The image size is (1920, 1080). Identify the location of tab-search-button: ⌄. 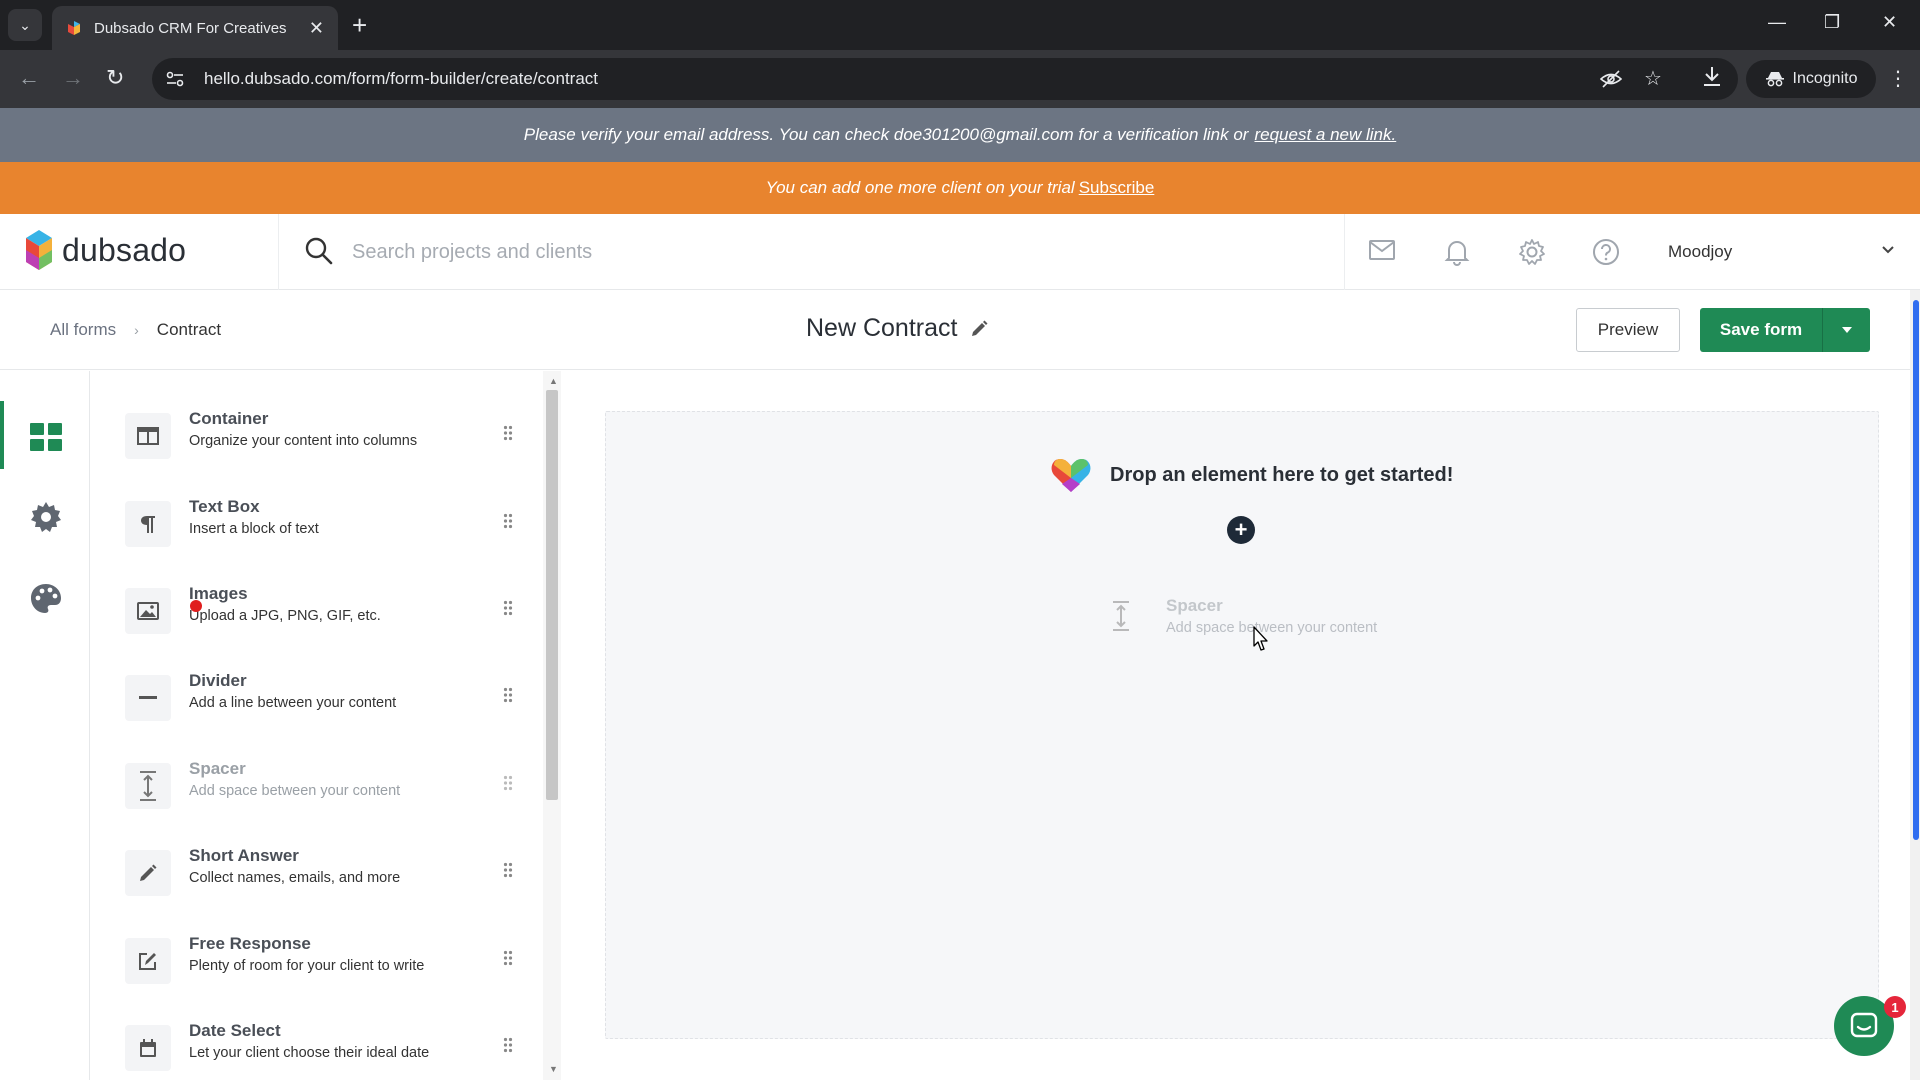
(25, 25).